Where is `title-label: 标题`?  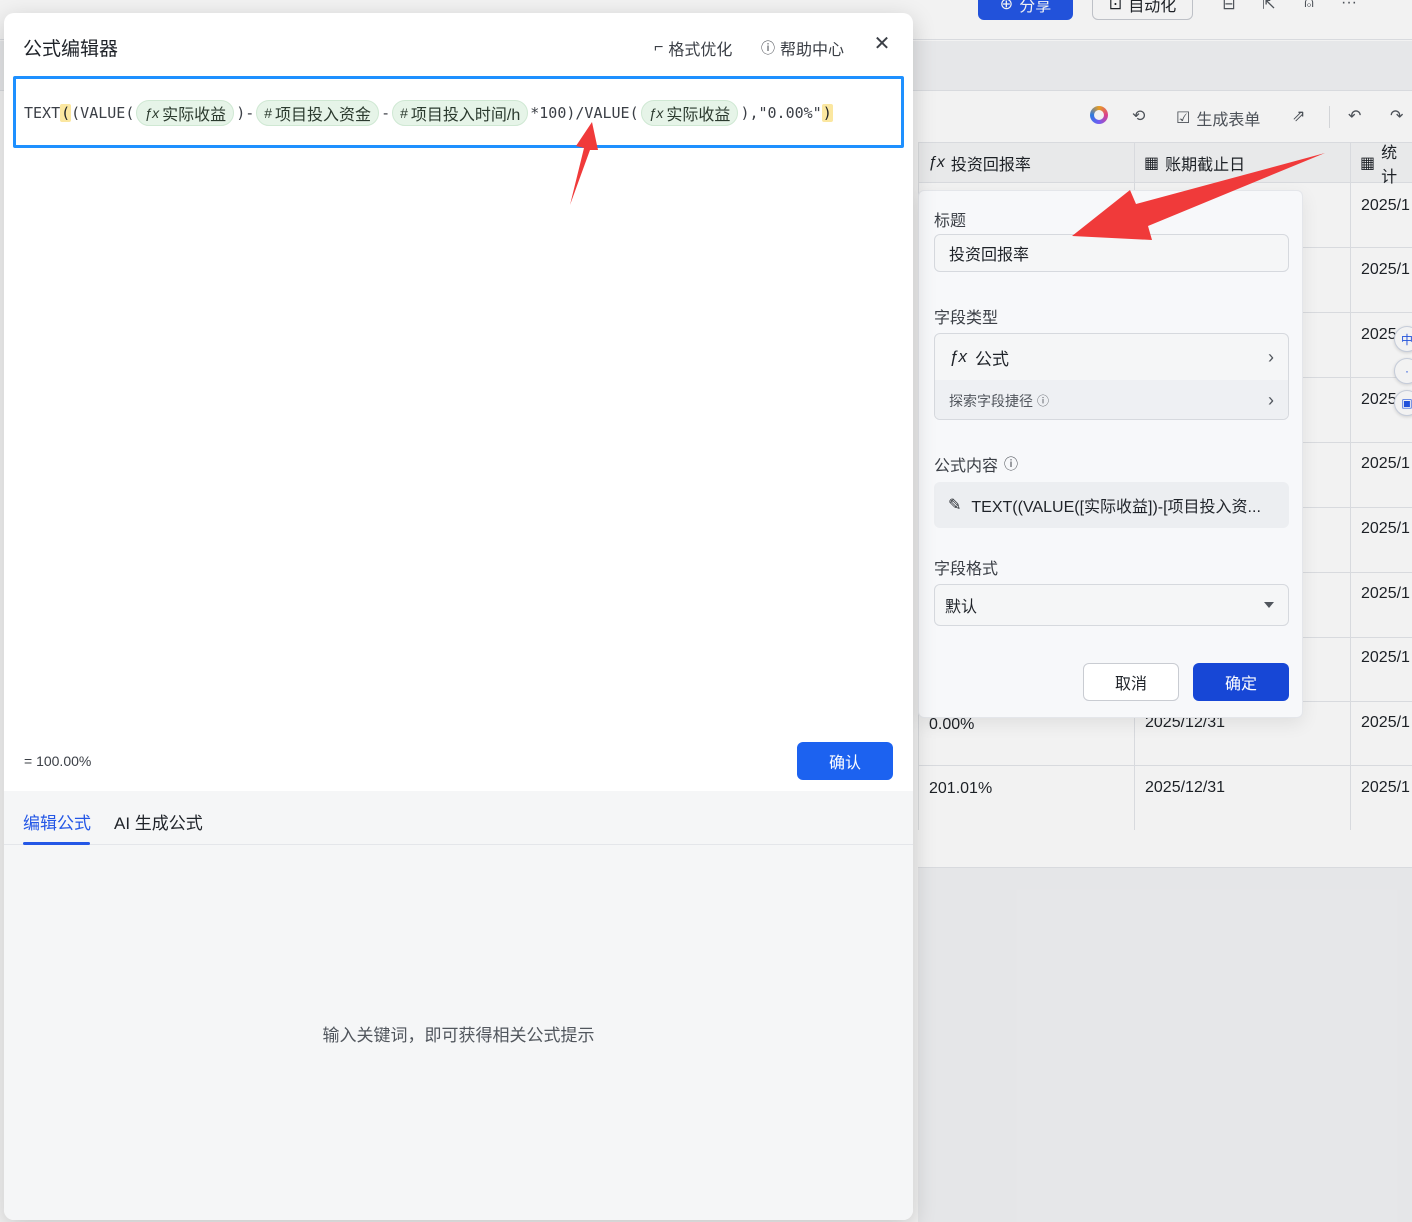 title-label: 标题 is located at coordinates (950, 221).